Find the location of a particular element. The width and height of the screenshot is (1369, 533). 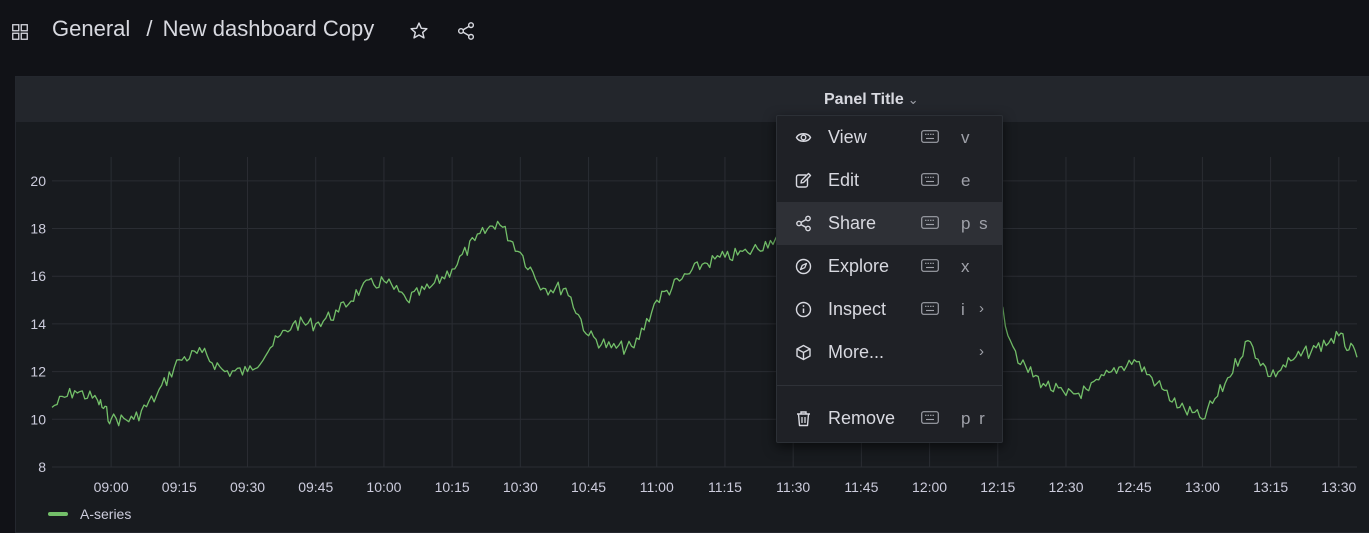

x-tick-label: 11:15 is located at coordinates (725, 487).